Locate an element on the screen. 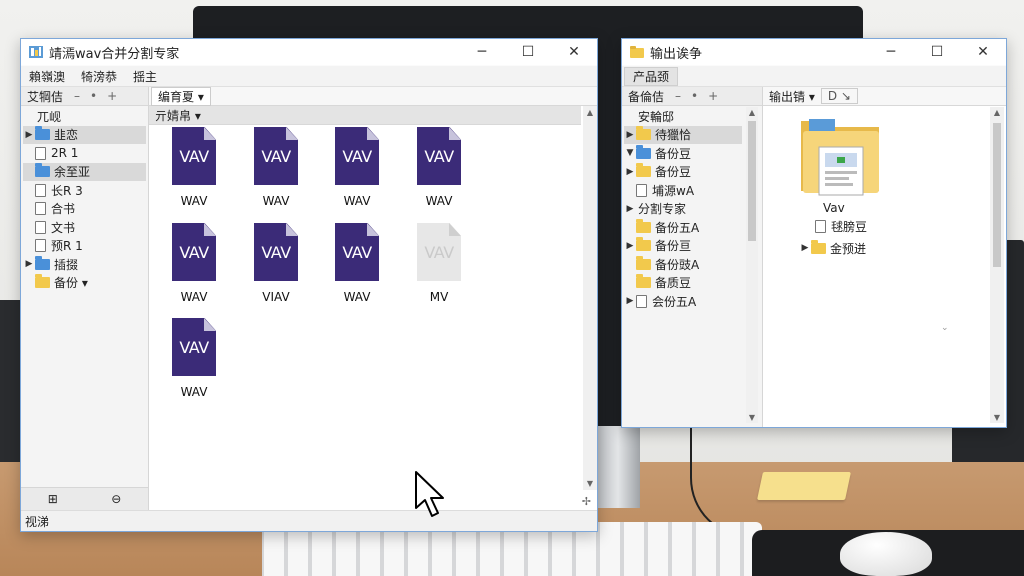  tree-item: ▶ 分割专家 is located at coordinates (683, 209).